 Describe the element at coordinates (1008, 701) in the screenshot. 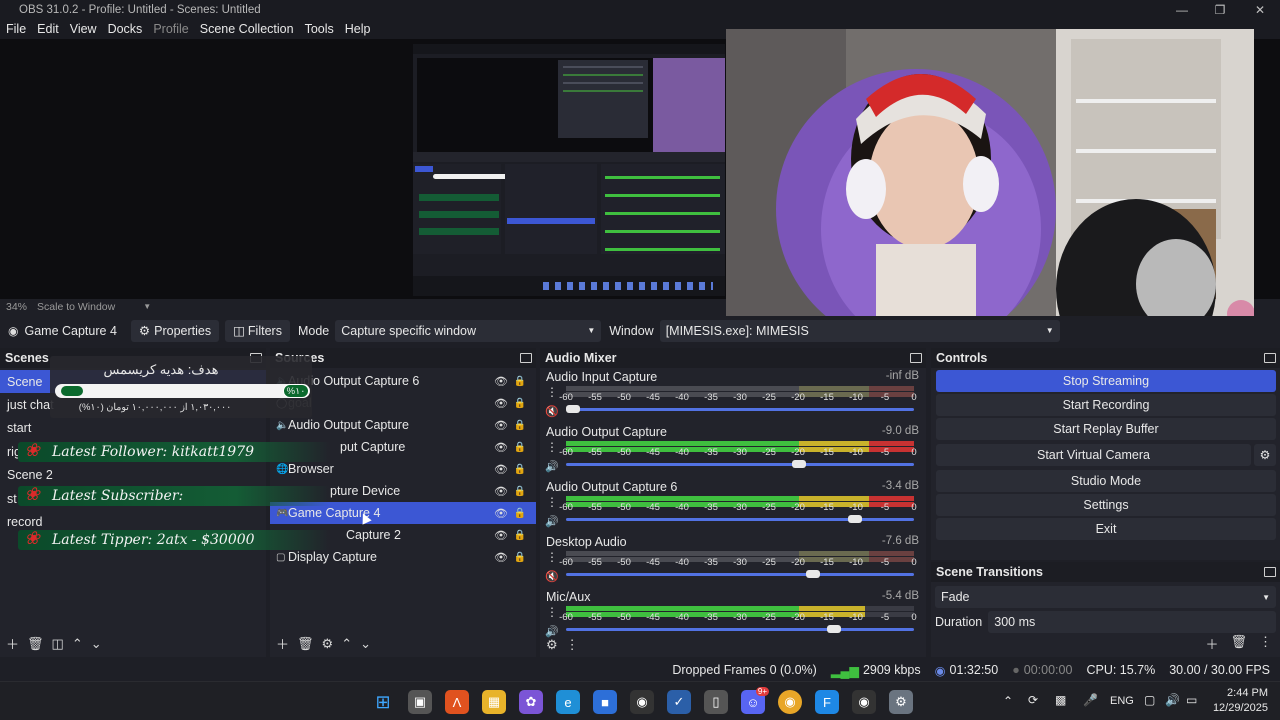

I see `tray-chevron-icon: ⌃` at that location.